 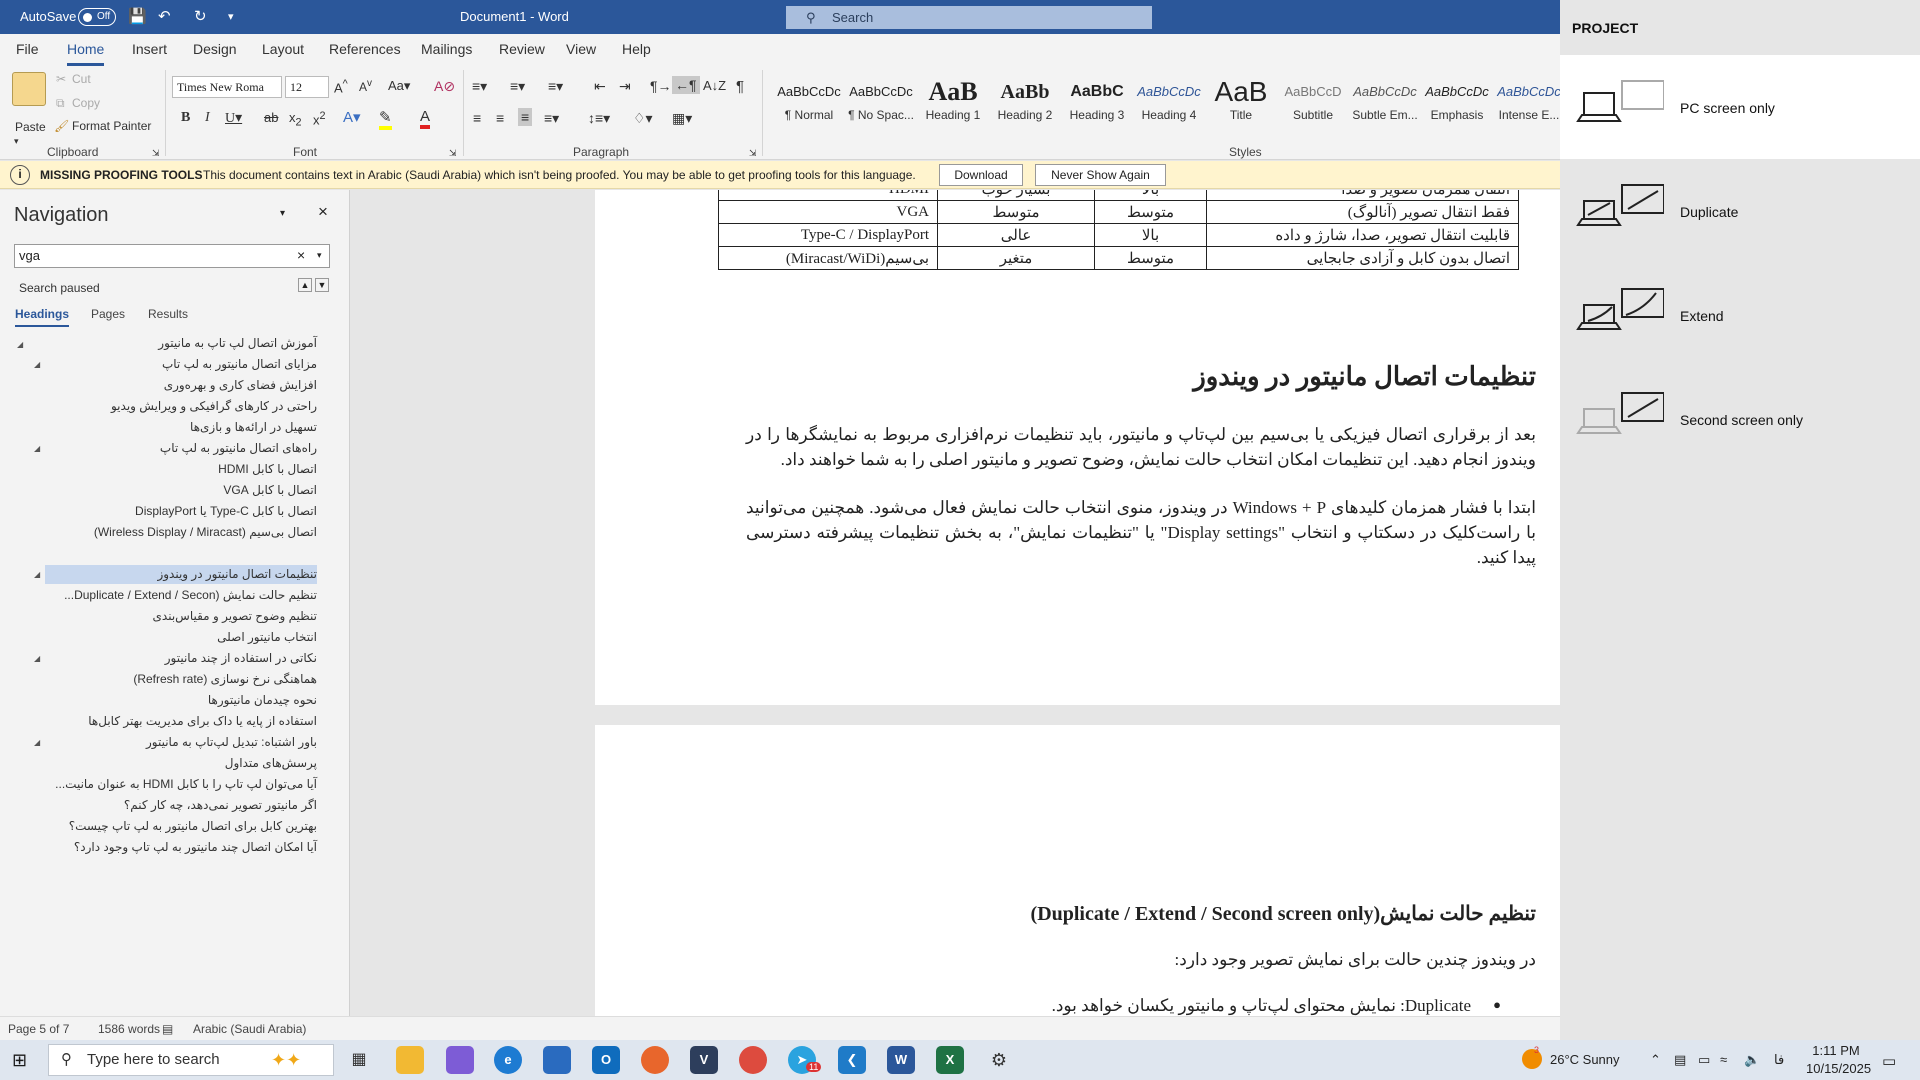 What do you see at coordinates (233, 118) in the screenshot?
I see `underline-icon: U▾` at bounding box center [233, 118].